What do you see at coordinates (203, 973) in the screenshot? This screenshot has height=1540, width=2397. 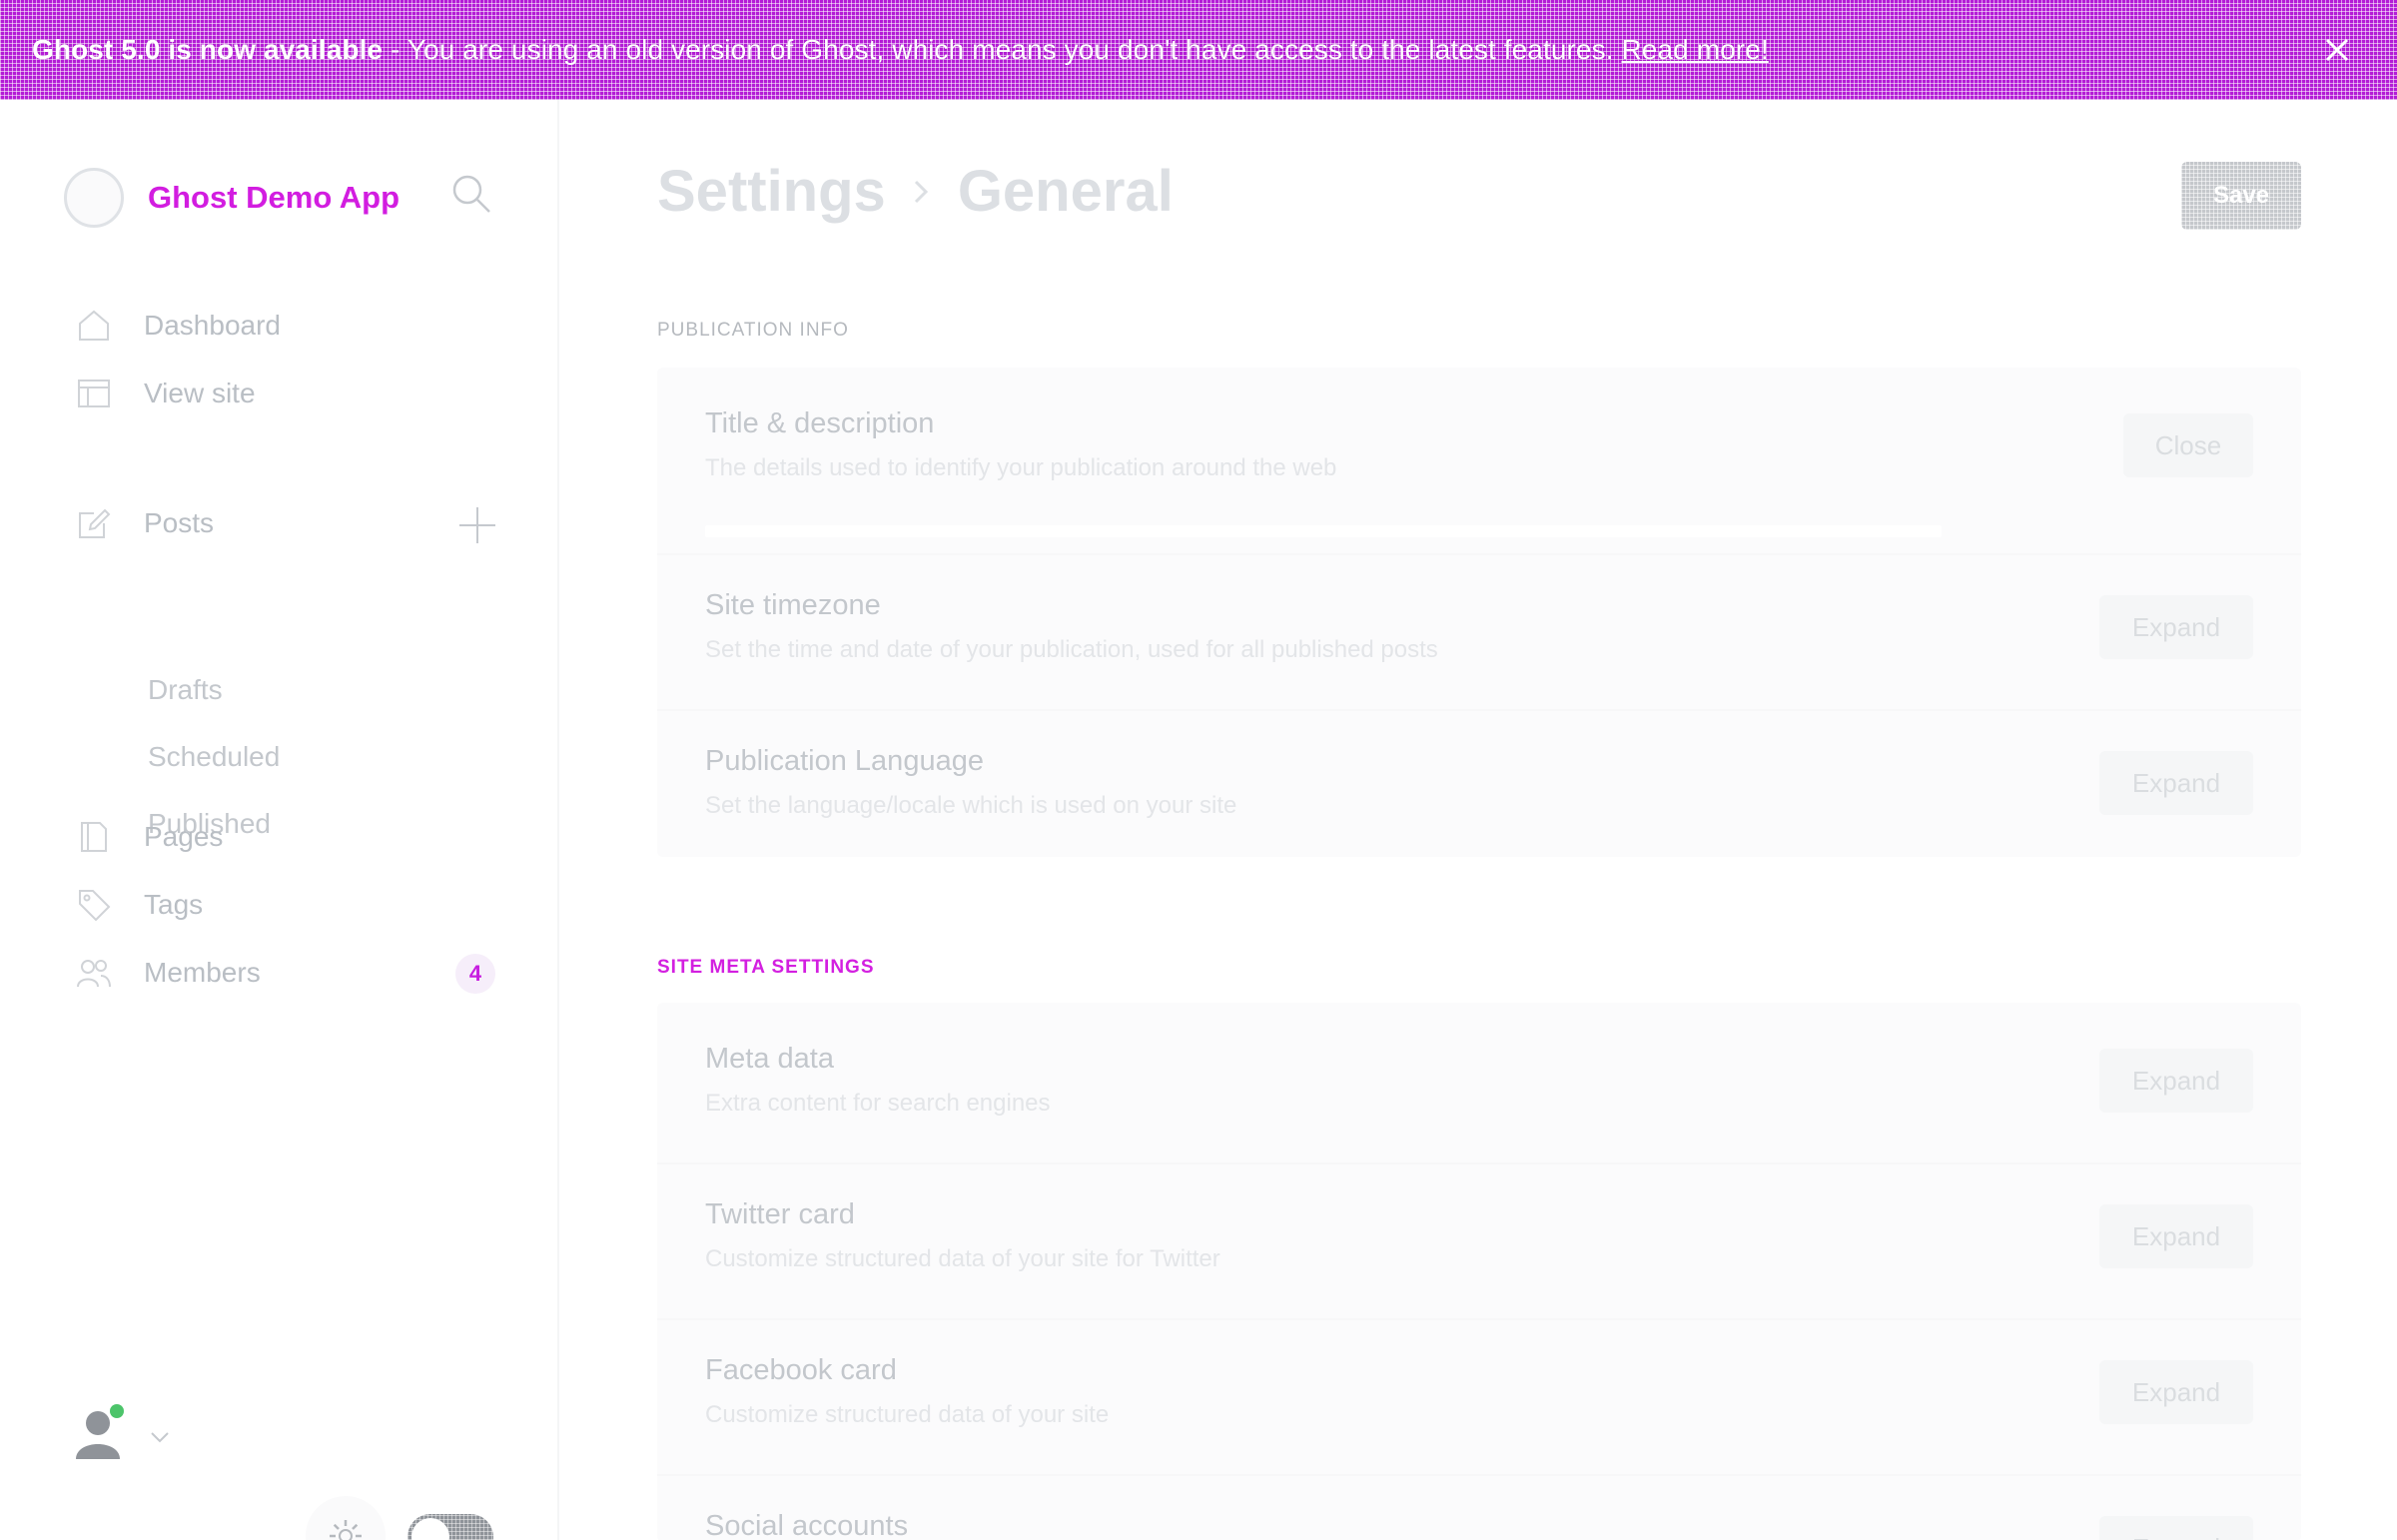 I see `nav-label-members: Members` at bounding box center [203, 973].